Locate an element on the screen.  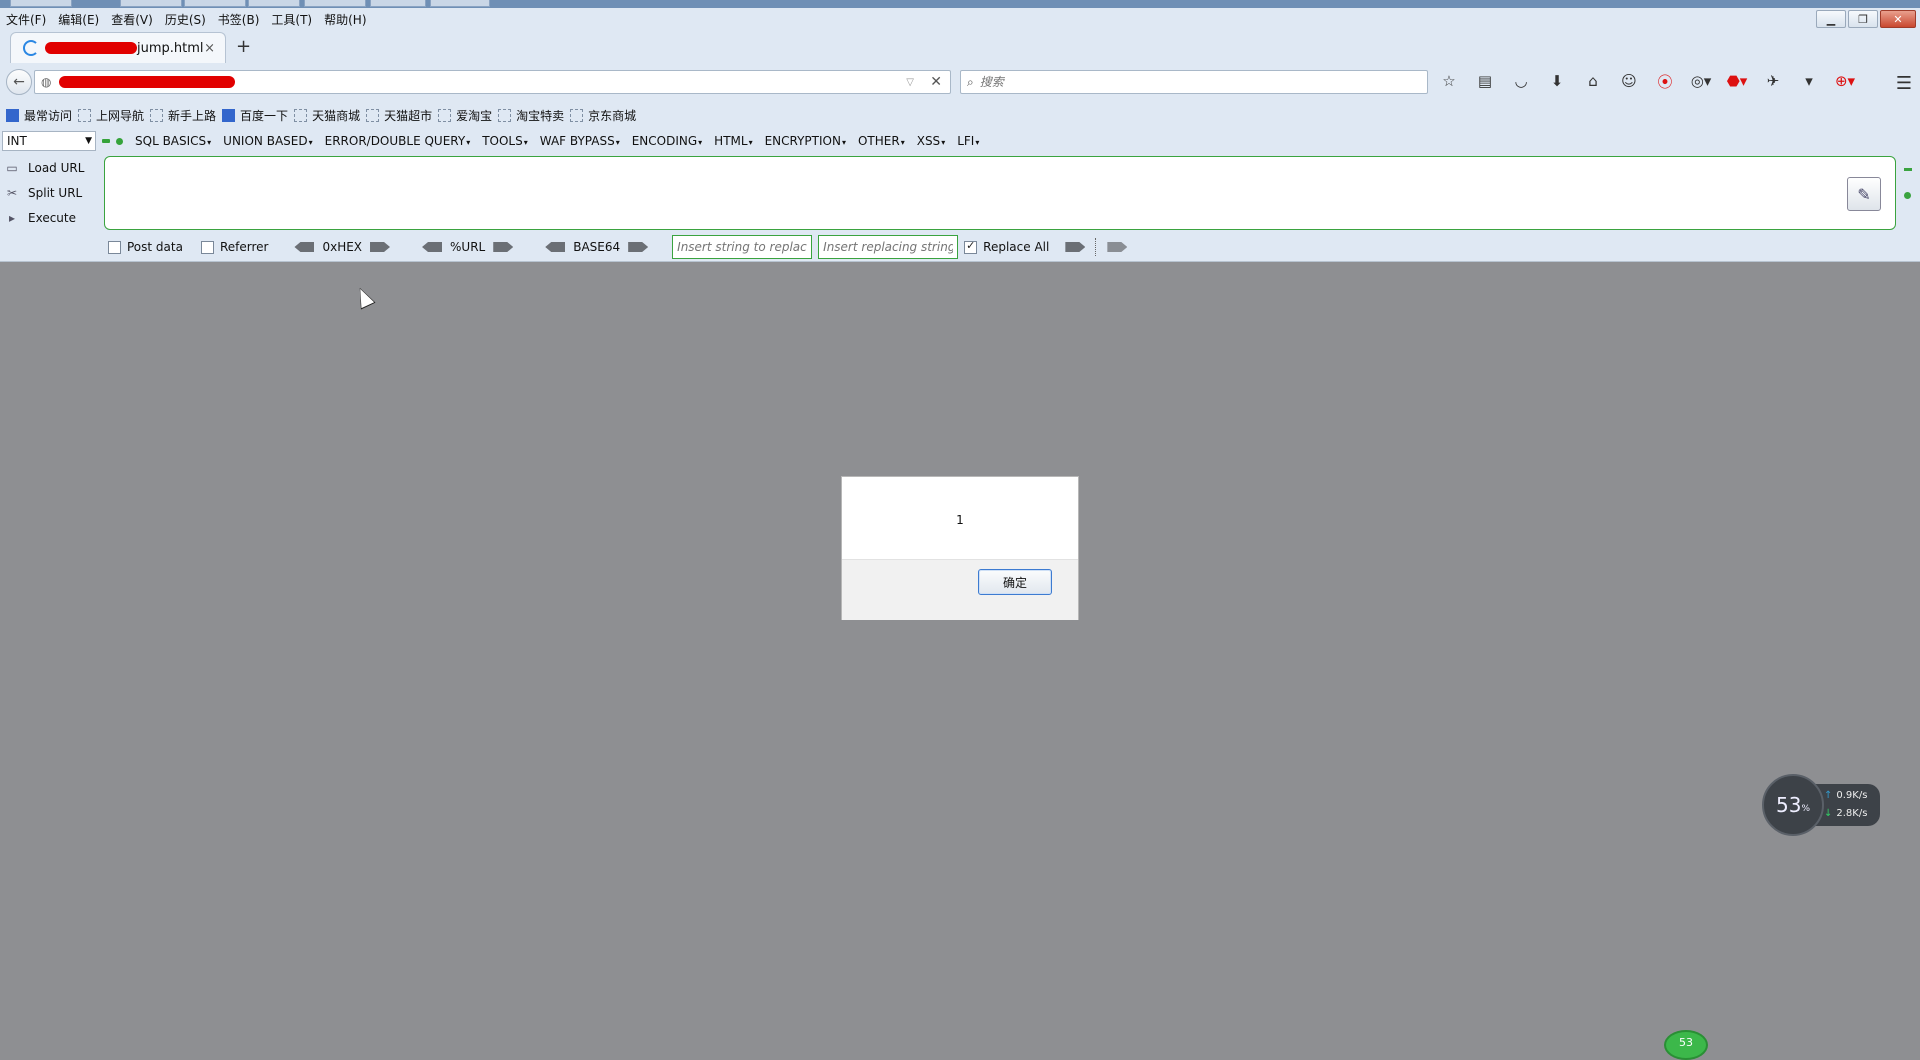
hex-decode-arrow-icon is located at coordinates (304, 247).